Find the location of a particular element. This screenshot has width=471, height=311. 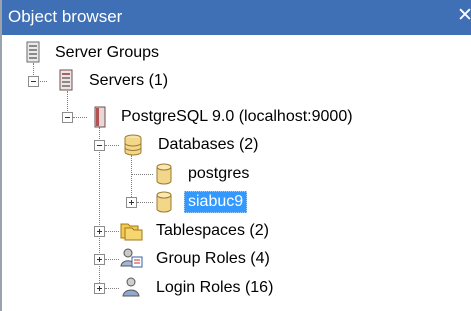

close-icon: ✕ is located at coordinates (464, 16).